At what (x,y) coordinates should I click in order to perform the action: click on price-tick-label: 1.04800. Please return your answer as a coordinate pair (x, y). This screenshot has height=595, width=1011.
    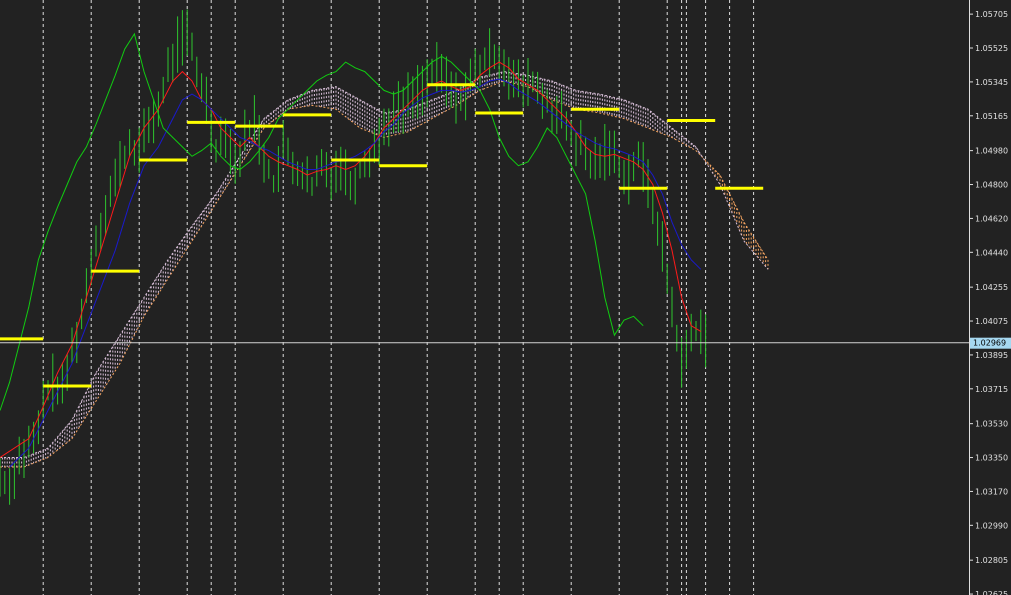
    Looking at the image, I should click on (991, 185).